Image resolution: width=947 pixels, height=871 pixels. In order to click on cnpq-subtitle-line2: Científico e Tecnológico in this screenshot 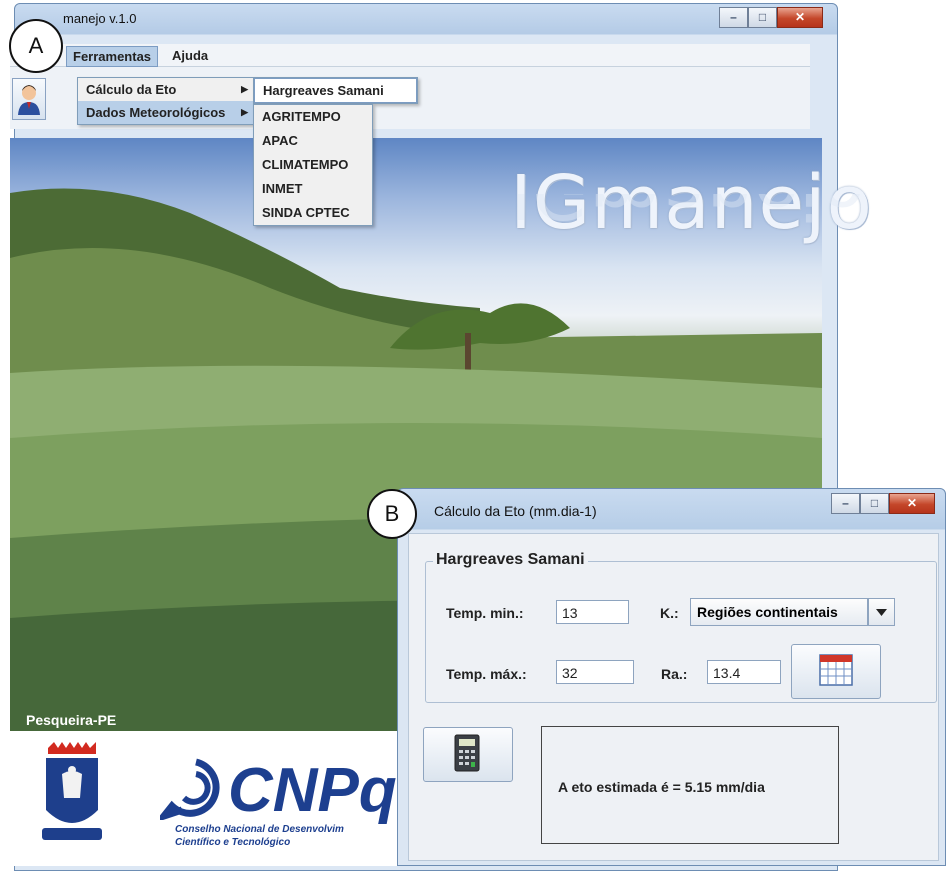, I will do `click(233, 842)`.